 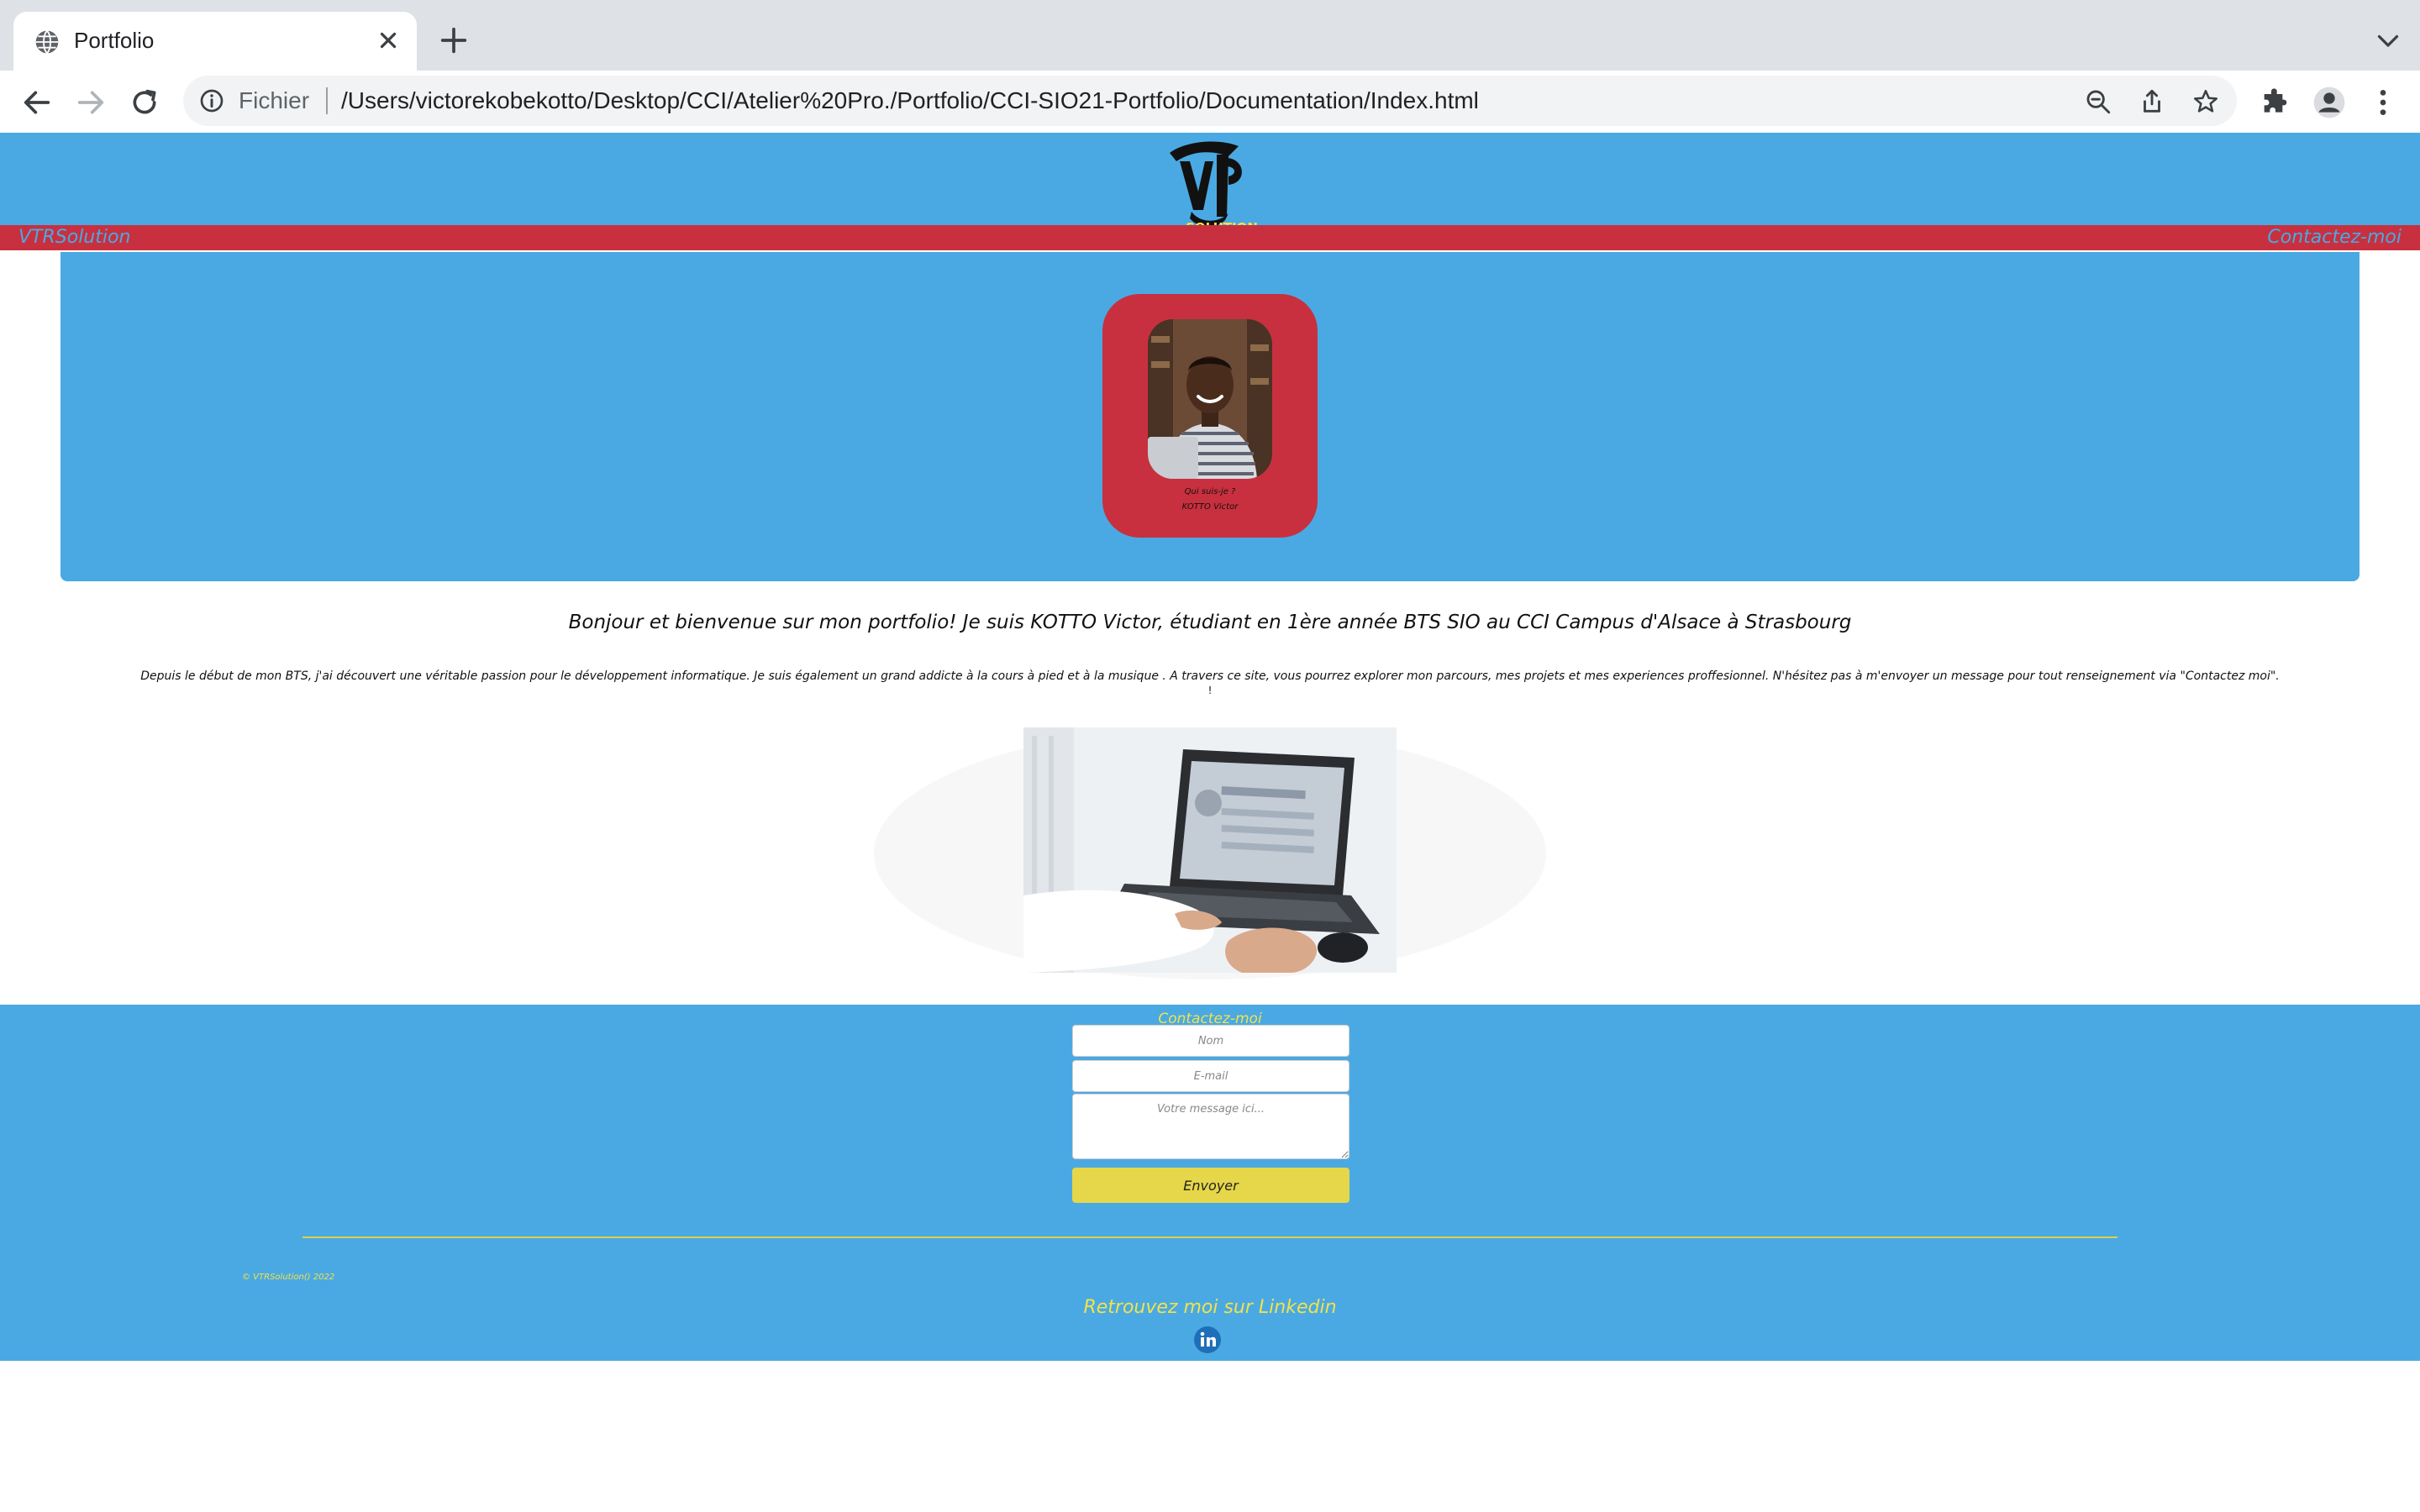 What do you see at coordinates (1210, 690) in the screenshot?
I see `intro-paragraph-tail: !` at bounding box center [1210, 690].